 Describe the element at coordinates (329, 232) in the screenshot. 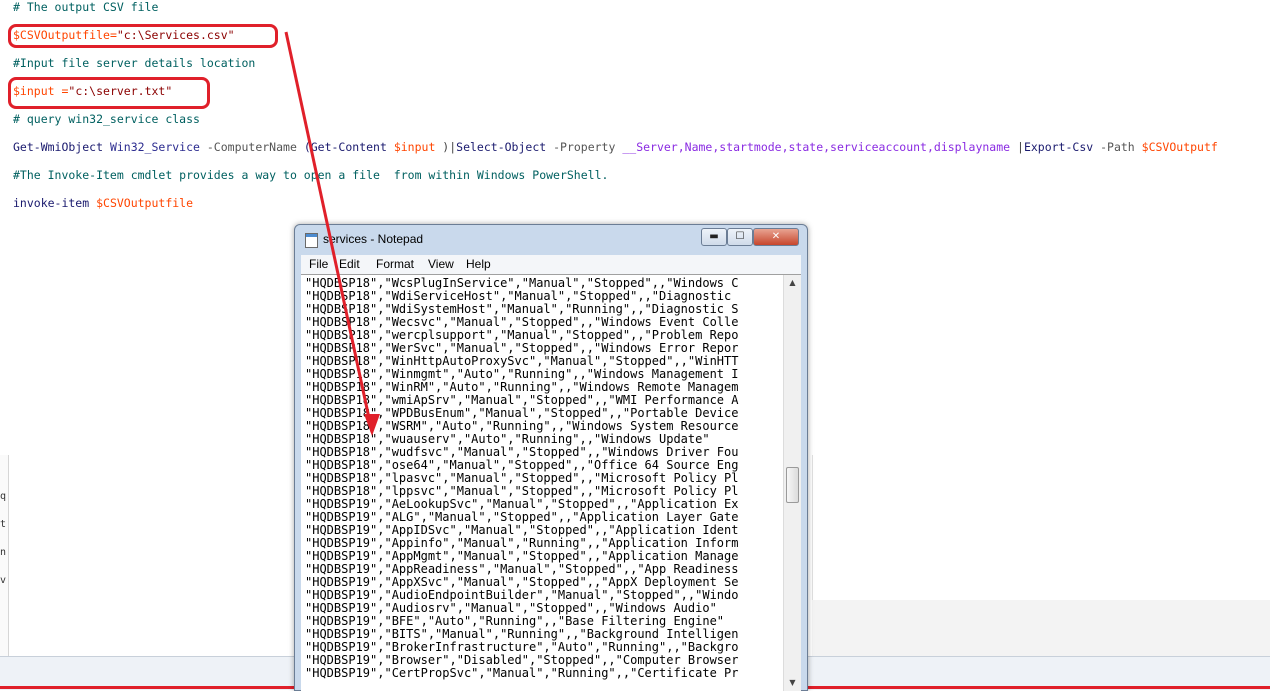

I see `arrow-shaft` at that location.